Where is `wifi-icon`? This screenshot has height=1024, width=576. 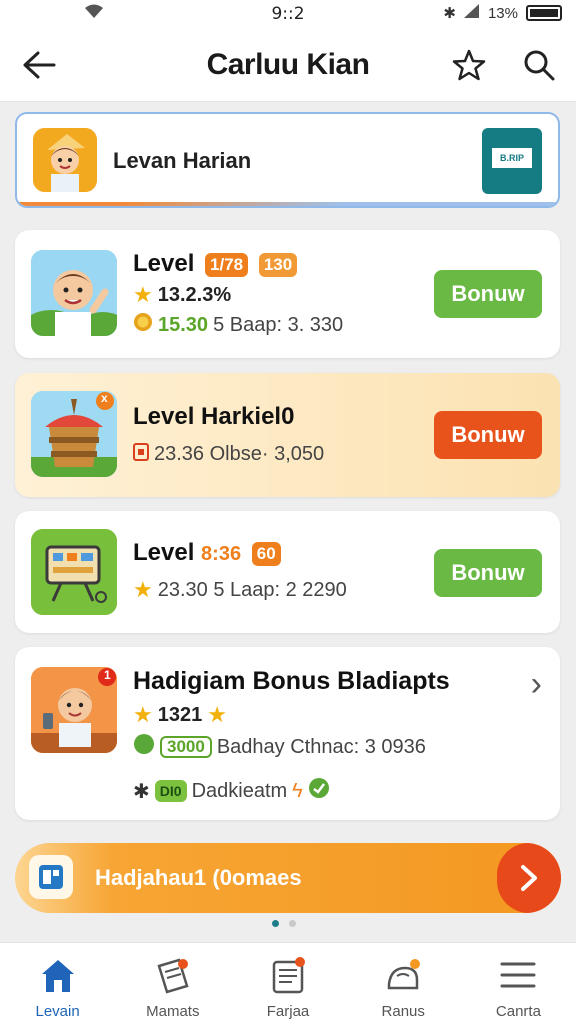
wifi-icon is located at coordinates (94, 14).